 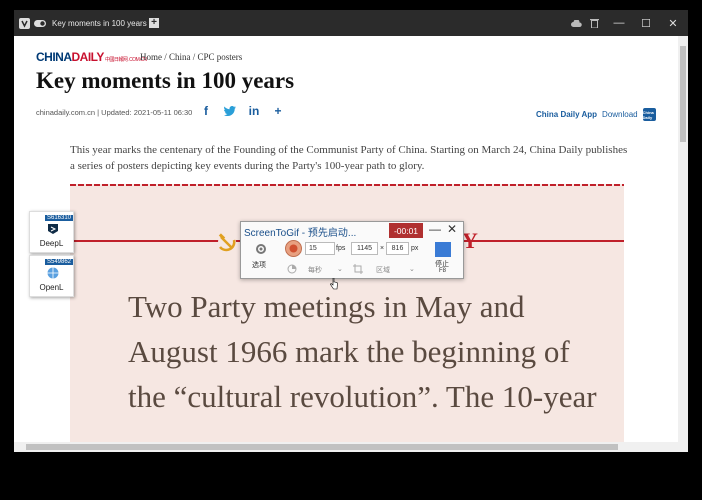 What do you see at coordinates (415, 248) in the screenshot?
I see `px-label: px` at bounding box center [415, 248].